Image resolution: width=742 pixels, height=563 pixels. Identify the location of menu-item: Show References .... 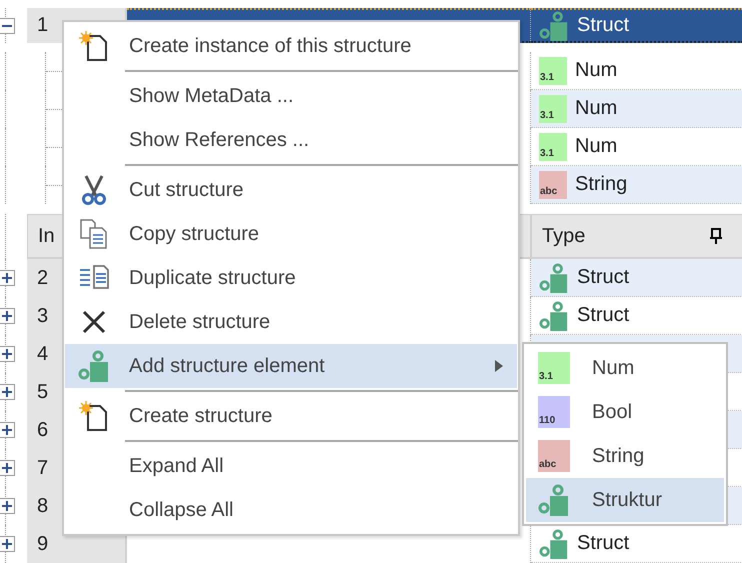
(291, 140).